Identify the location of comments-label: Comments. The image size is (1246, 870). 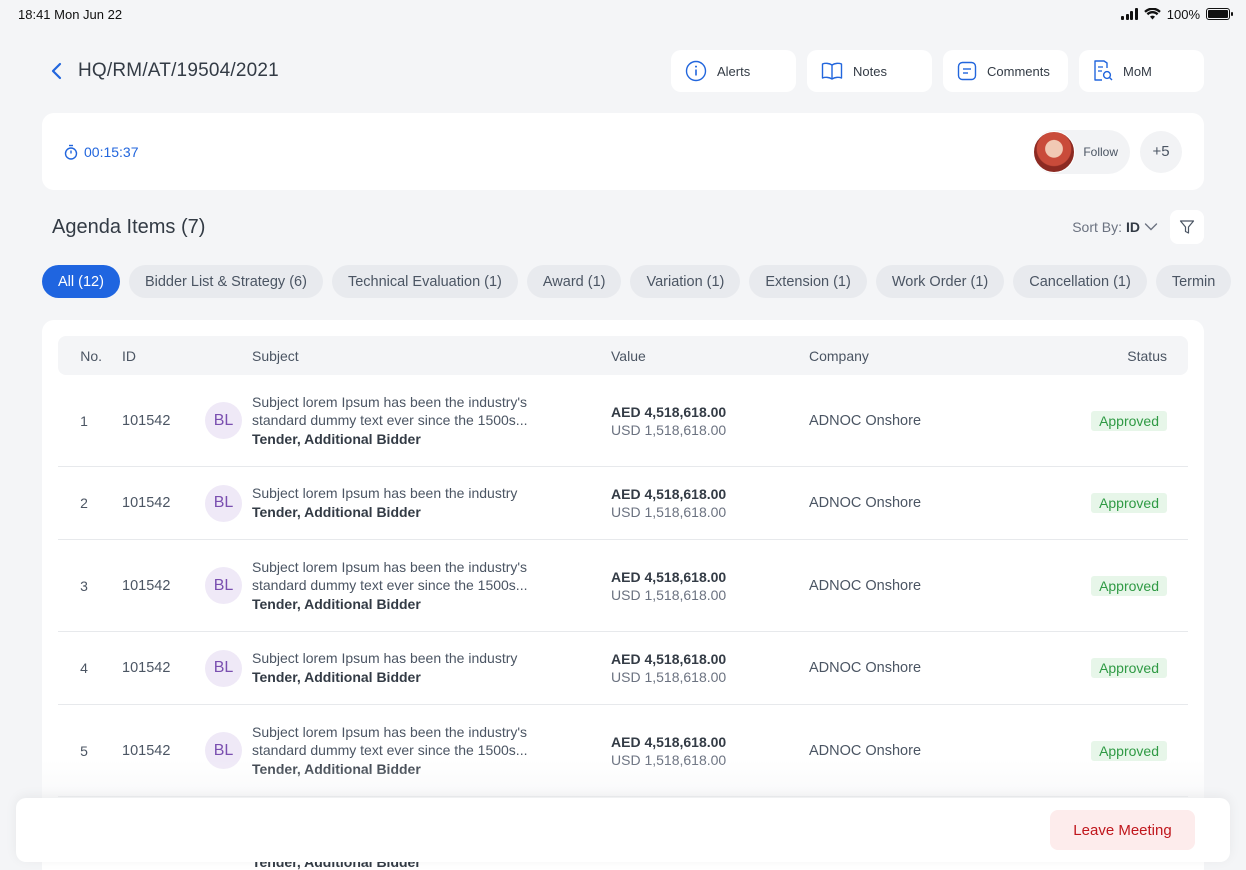
(1018, 71).